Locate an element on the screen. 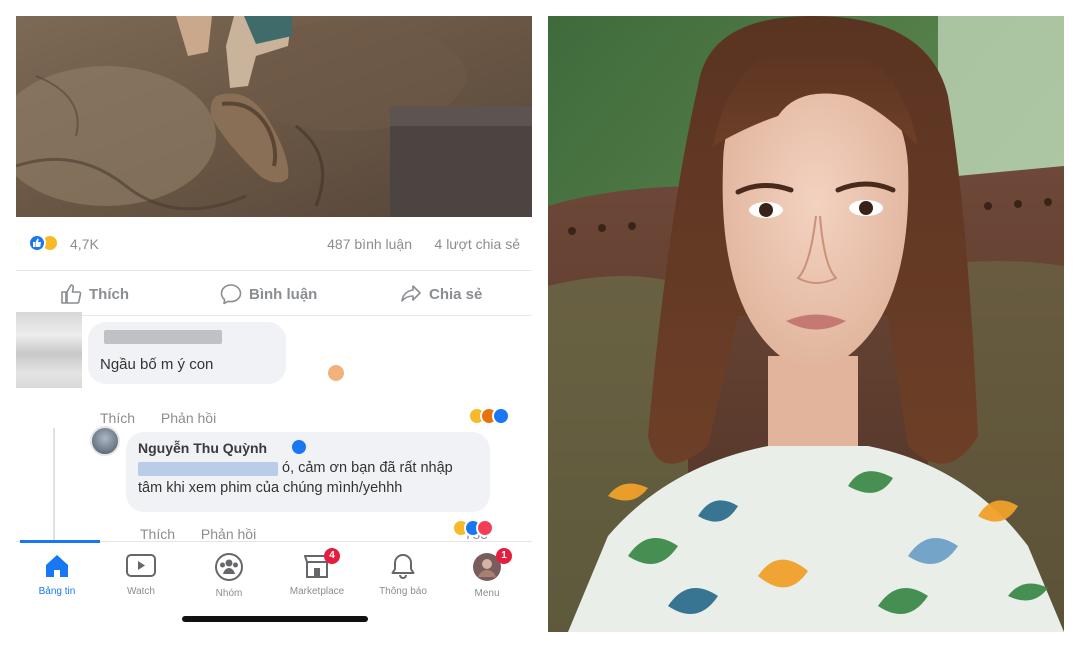 Image resolution: width=1080 pixels, height=648 pixels. reaction-icons is located at coordinates (46, 243).